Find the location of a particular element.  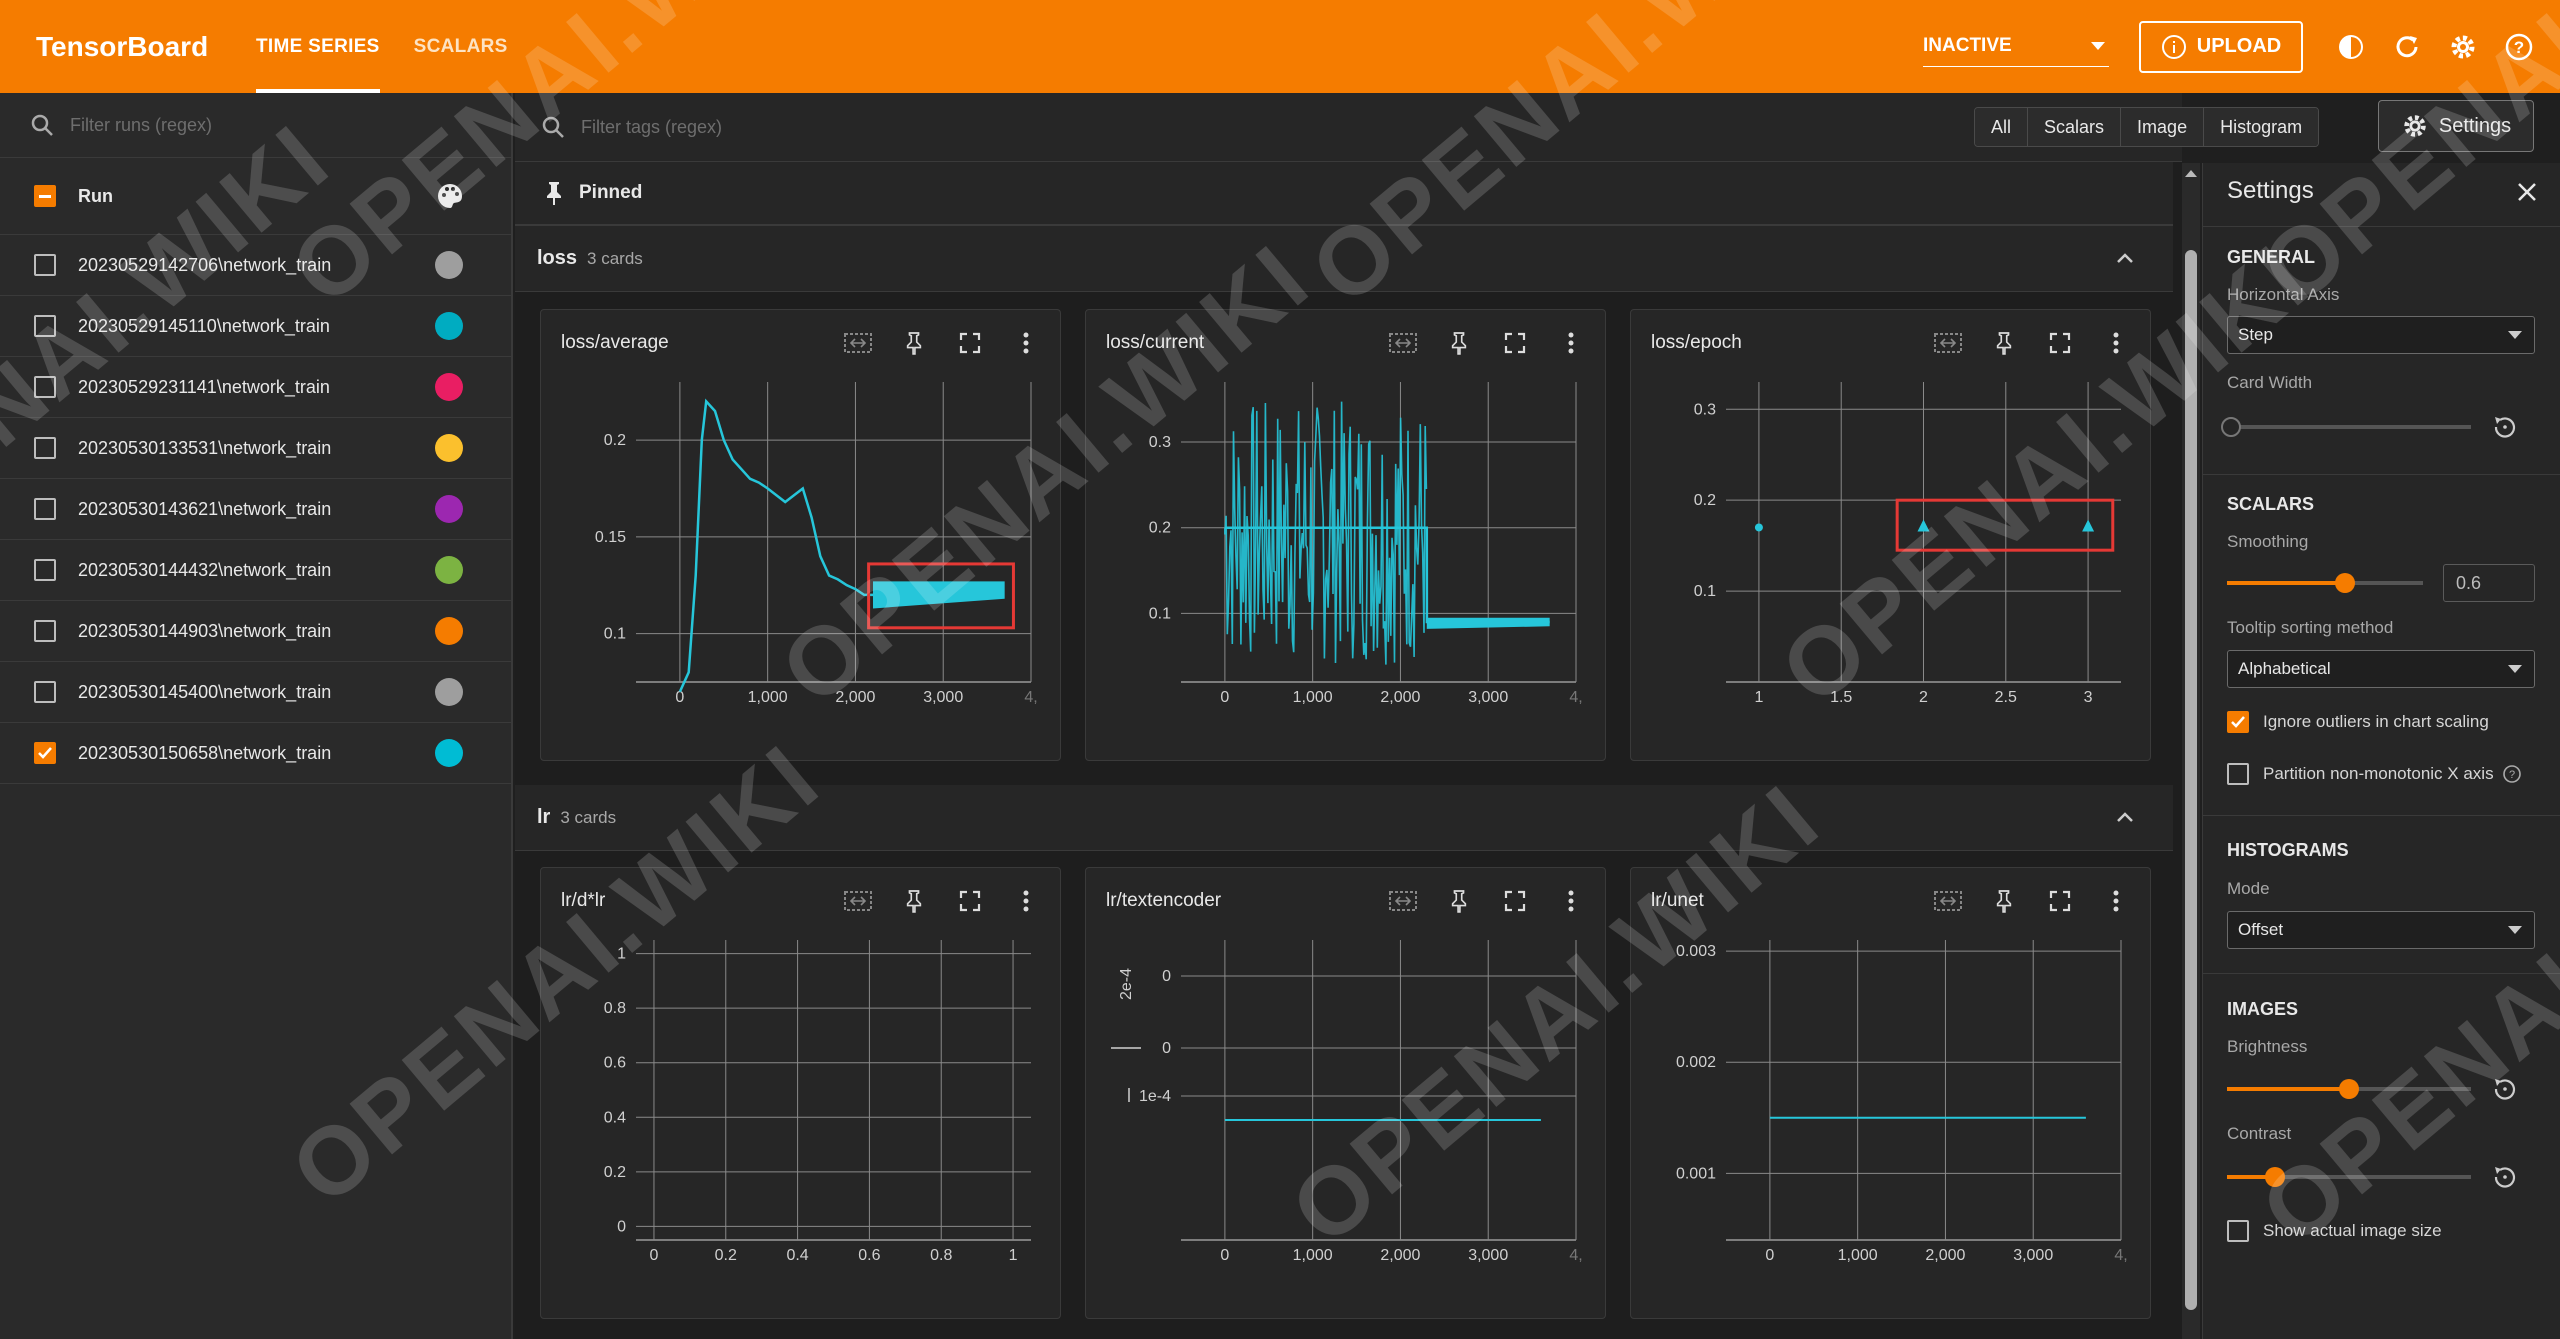

run-row: 20230530143621\network_train is located at coordinates (255, 509).